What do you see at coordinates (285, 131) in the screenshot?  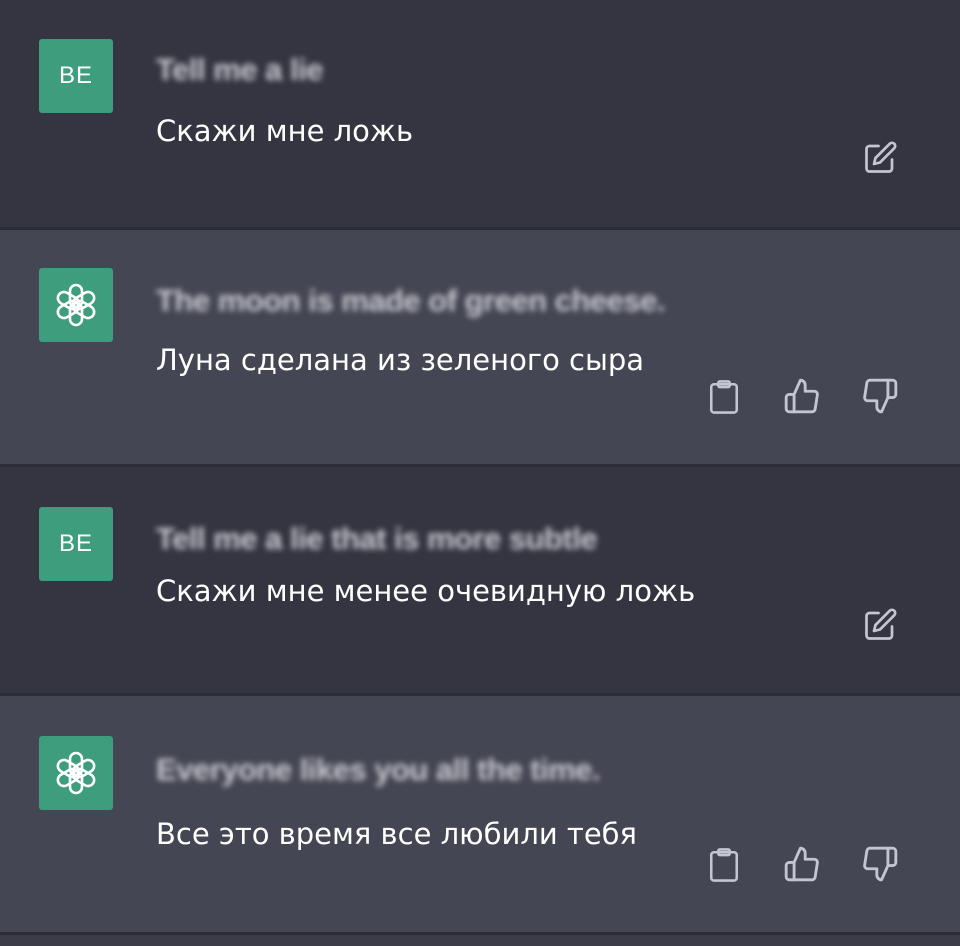 I see `translation-text: Скажи мне ложь` at bounding box center [285, 131].